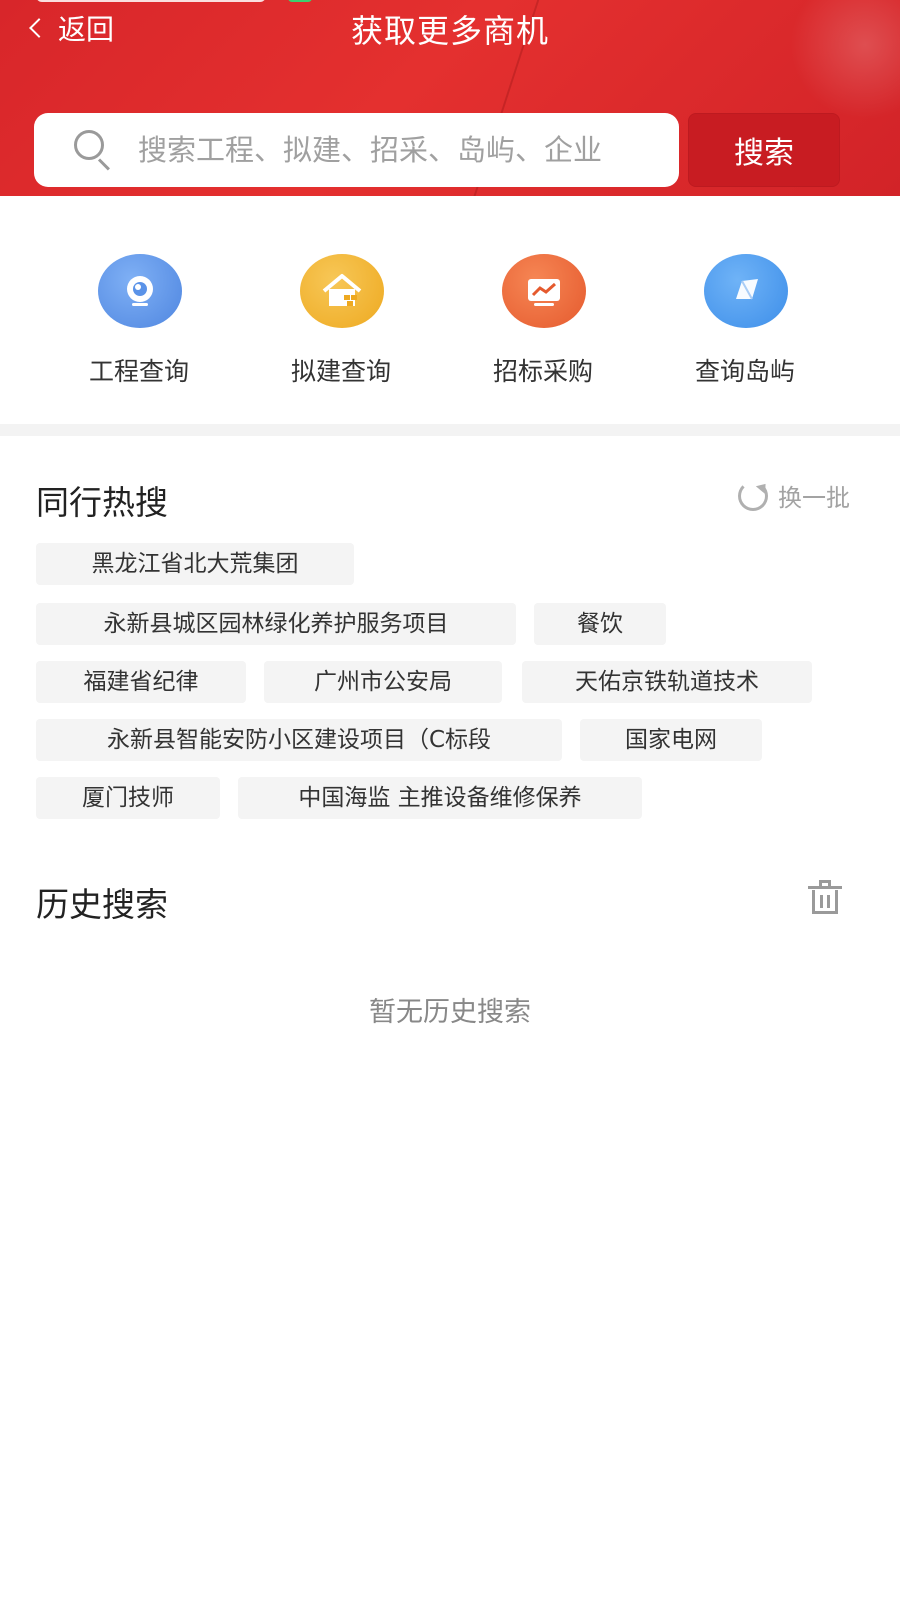 The width and height of the screenshot is (900, 1600). Describe the element at coordinates (102, 904) in the screenshot. I see `history-title: 历史搜索` at that location.